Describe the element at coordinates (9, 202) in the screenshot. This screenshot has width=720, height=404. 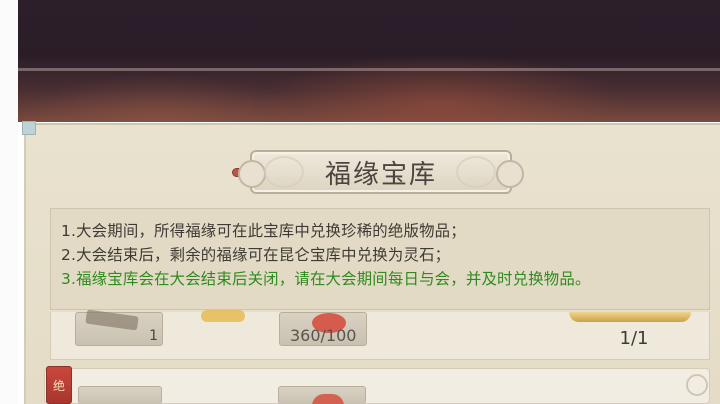
I see `left-margin` at that location.